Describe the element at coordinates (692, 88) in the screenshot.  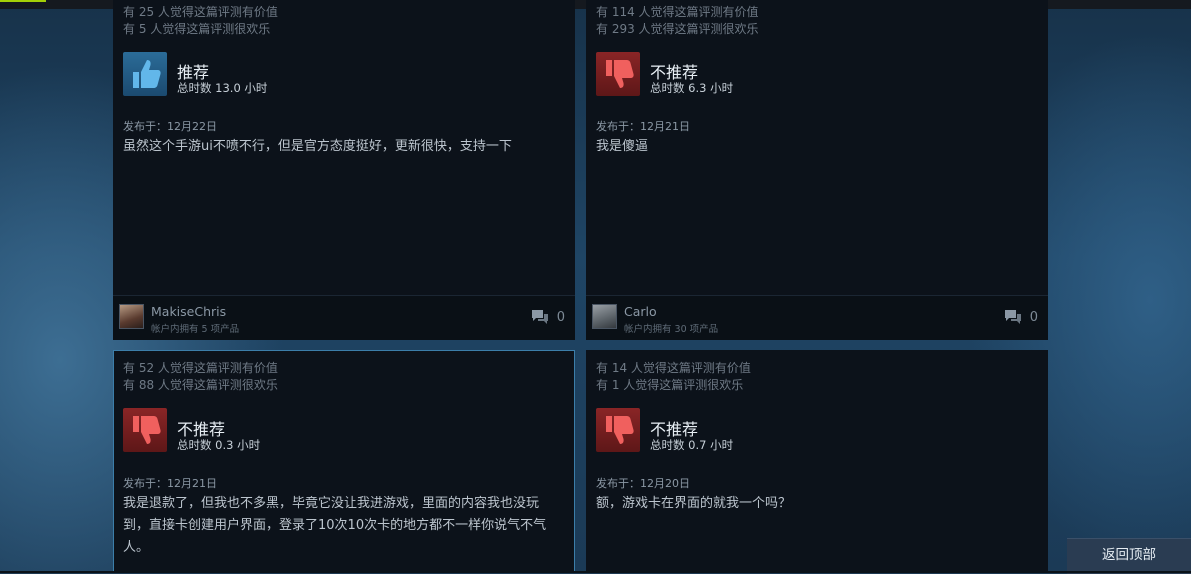
I see `playtime: 总时数 6.3 小时` at that location.